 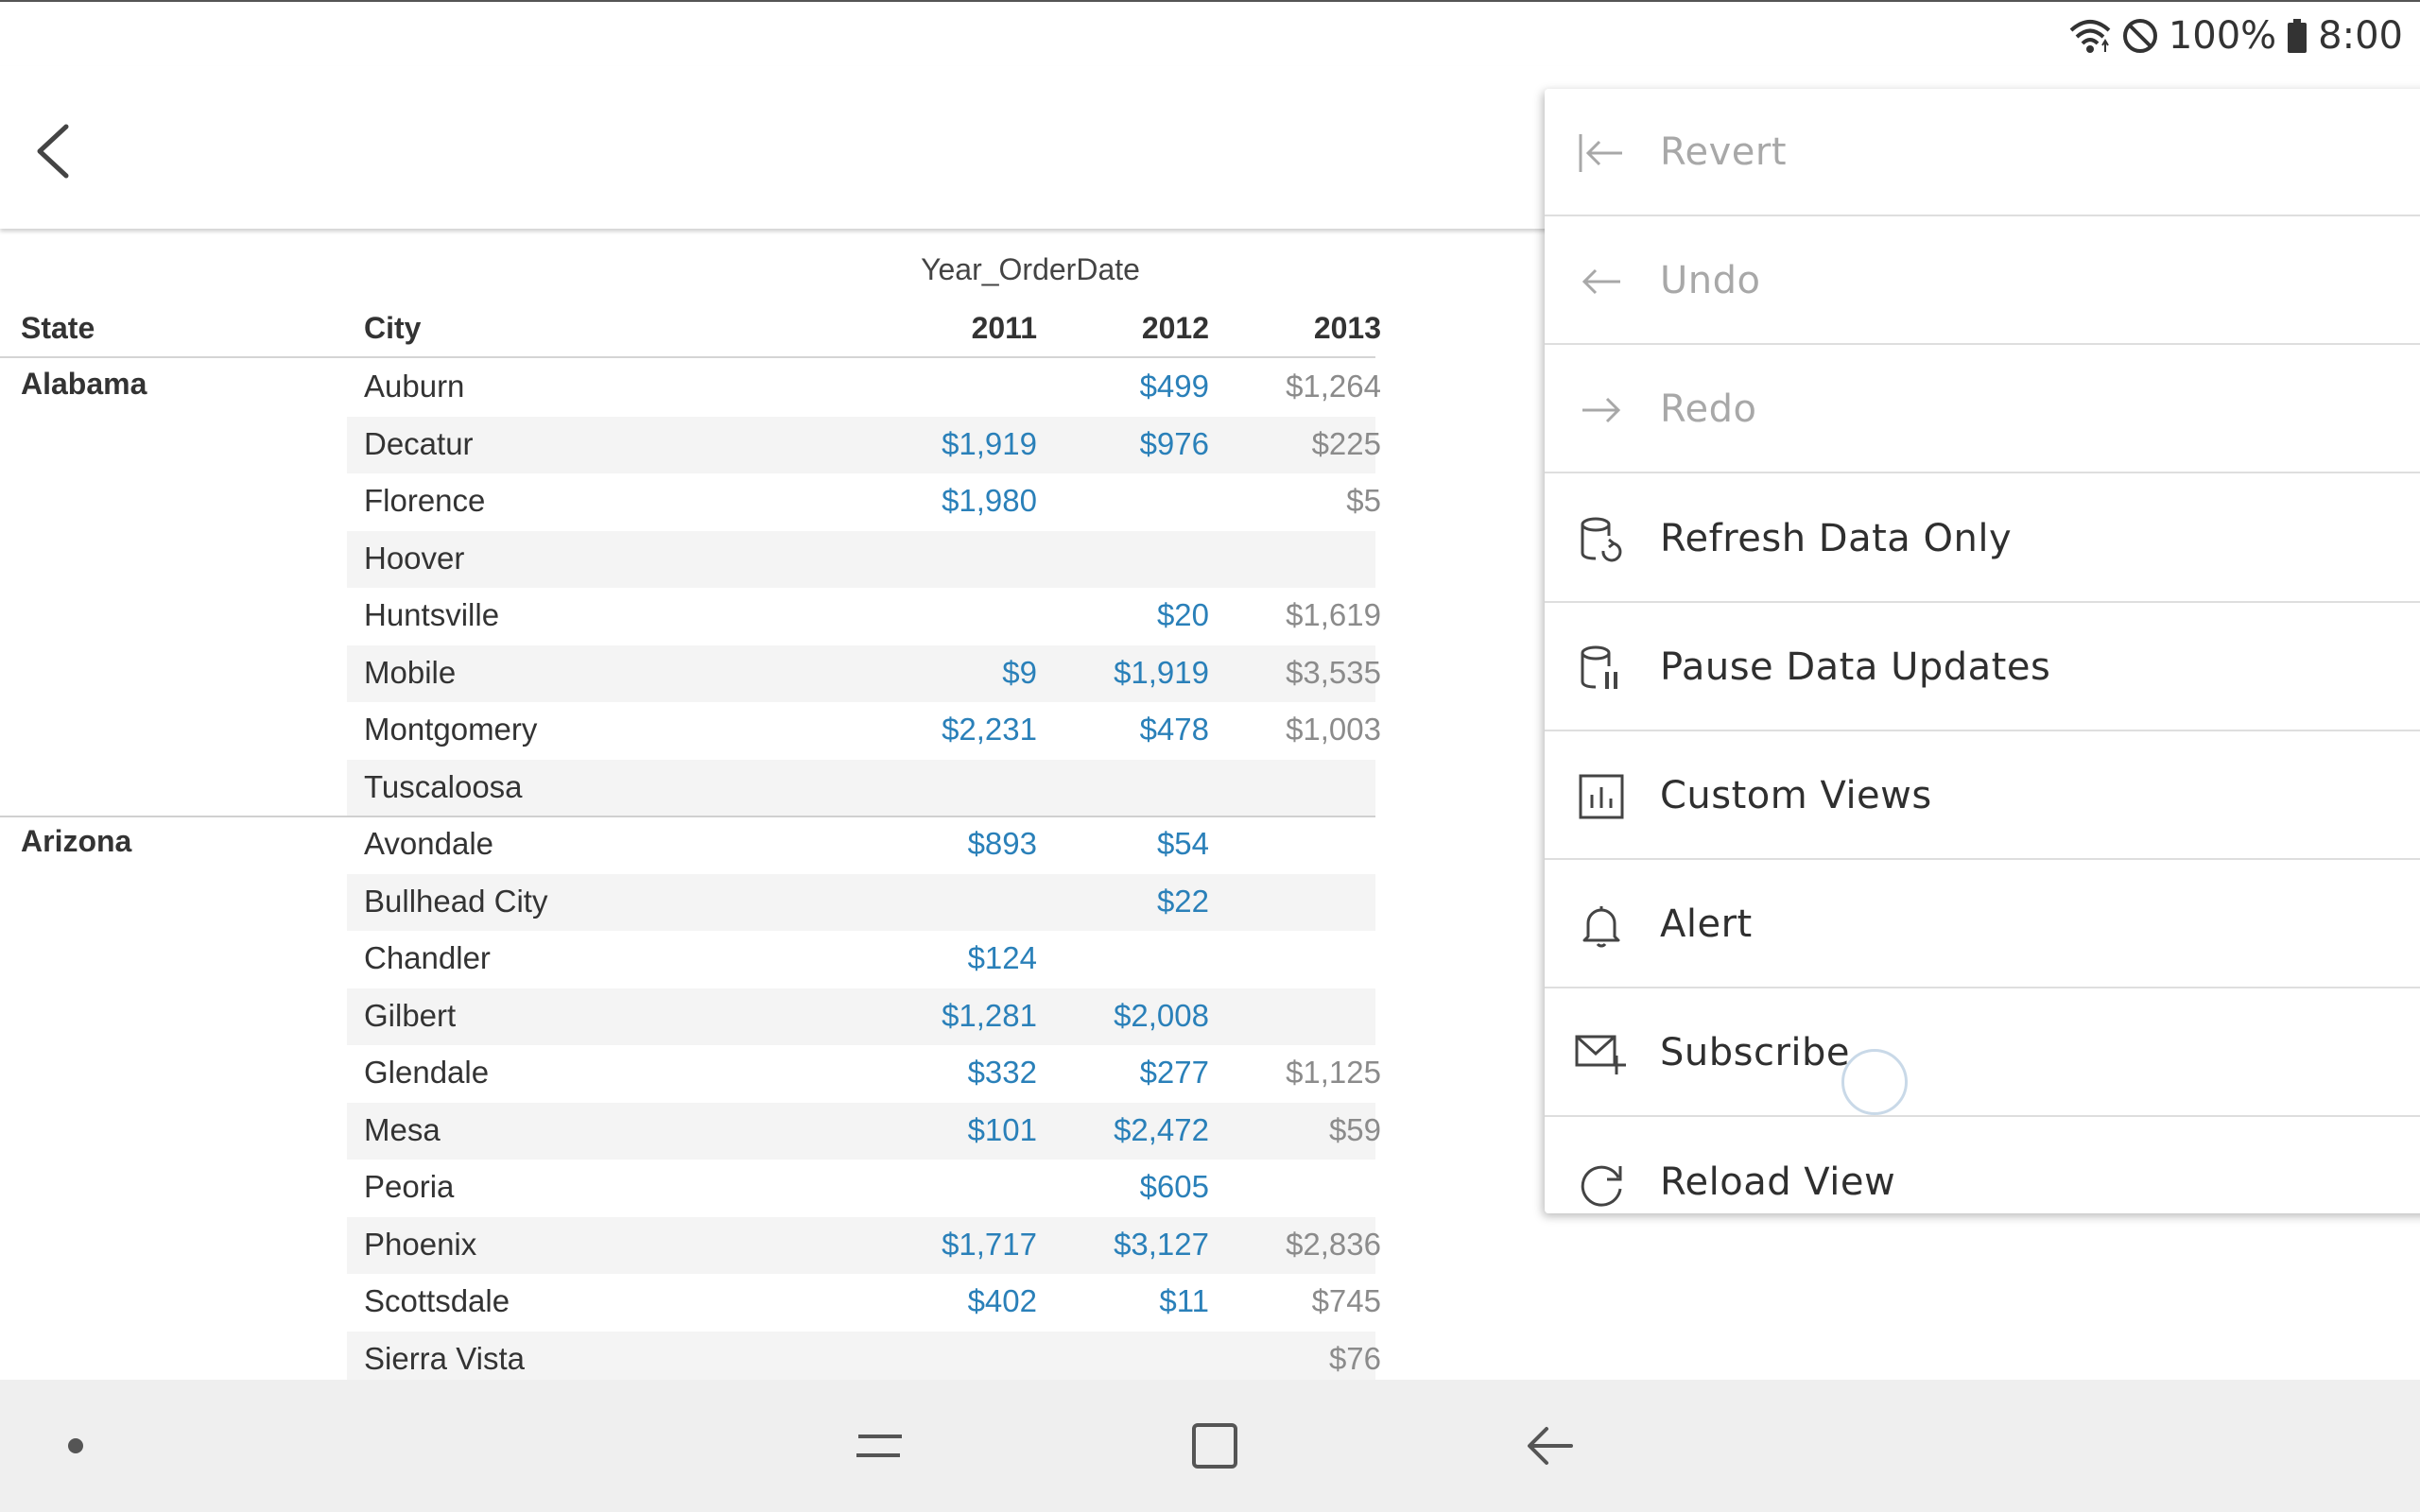 What do you see at coordinates (879, 1446) in the screenshot?
I see `recent-apps-button` at bounding box center [879, 1446].